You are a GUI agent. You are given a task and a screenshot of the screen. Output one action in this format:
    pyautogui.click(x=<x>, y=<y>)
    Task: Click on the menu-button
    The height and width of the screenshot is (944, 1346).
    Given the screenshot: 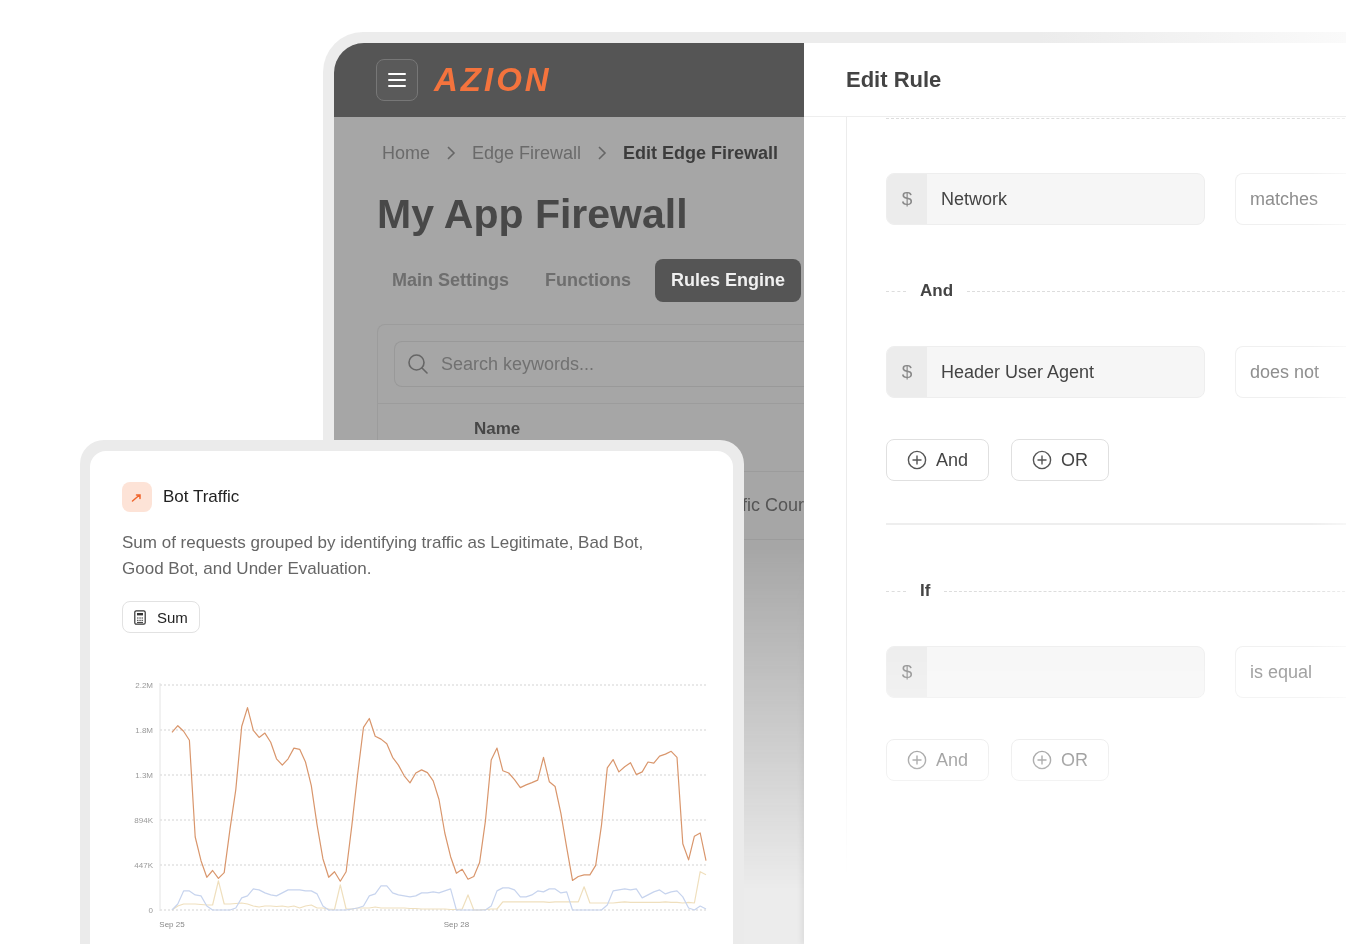 What is the action you would take?
    pyautogui.click(x=397, y=80)
    